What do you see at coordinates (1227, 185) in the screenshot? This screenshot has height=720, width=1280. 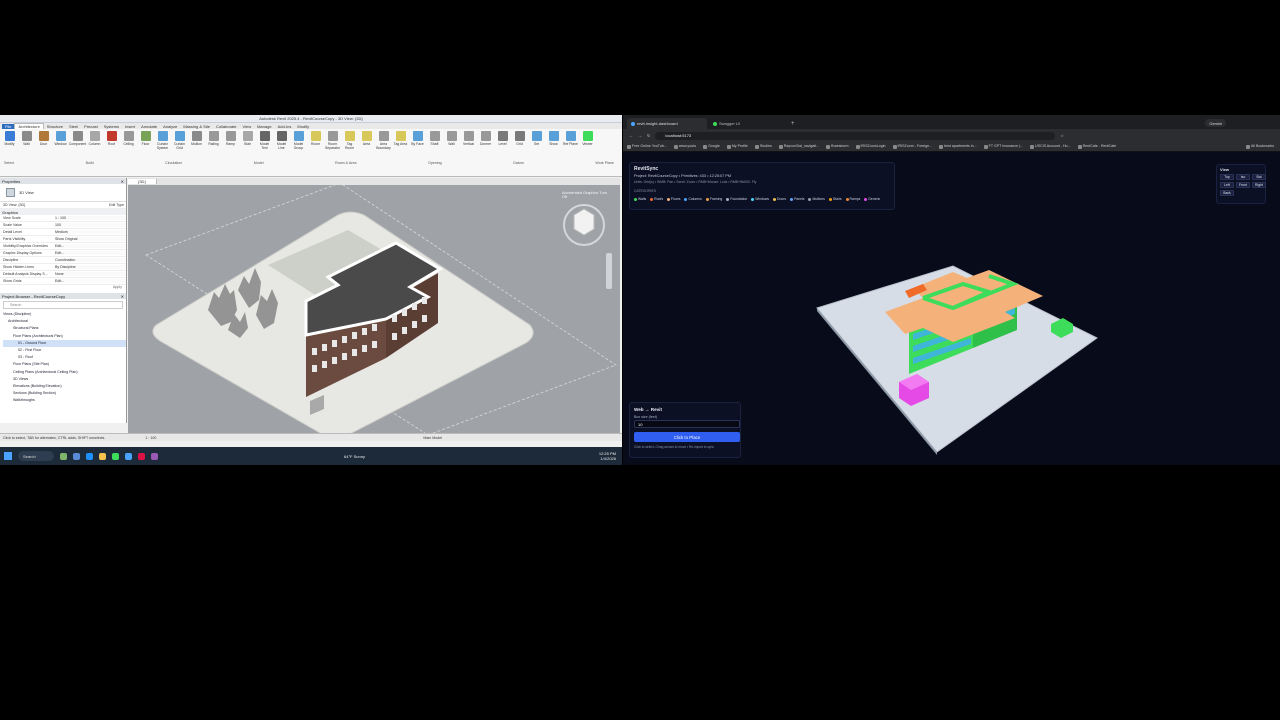 I see `view-button-left: Left` at bounding box center [1227, 185].